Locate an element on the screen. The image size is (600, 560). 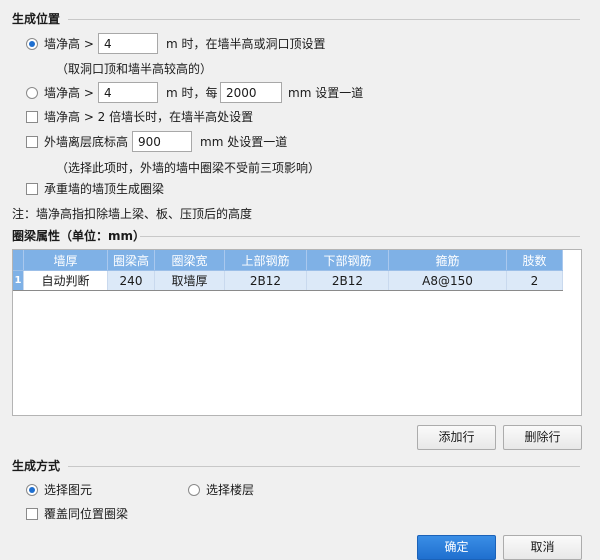
overwrite-label: 覆盖同位置圈梁 is located at coordinates (86, 514).